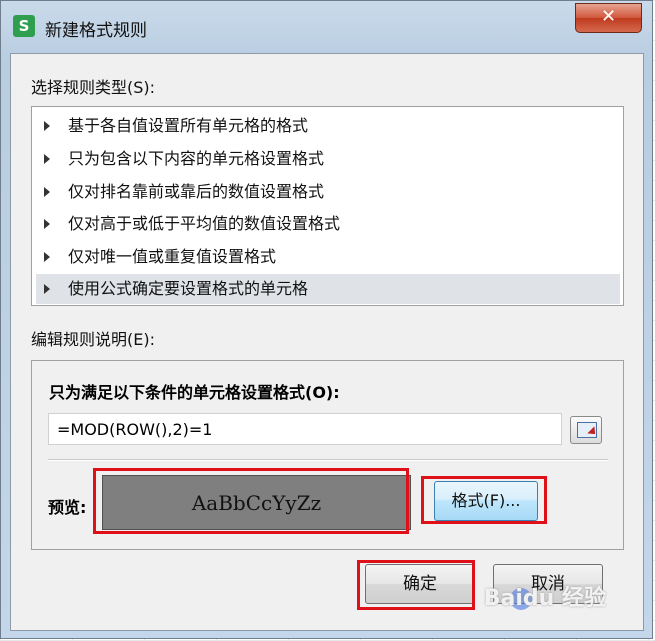 The image size is (655, 641). What do you see at coordinates (420, 584) in the screenshot?
I see `ok-button: 确定` at bounding box center [420, 584].